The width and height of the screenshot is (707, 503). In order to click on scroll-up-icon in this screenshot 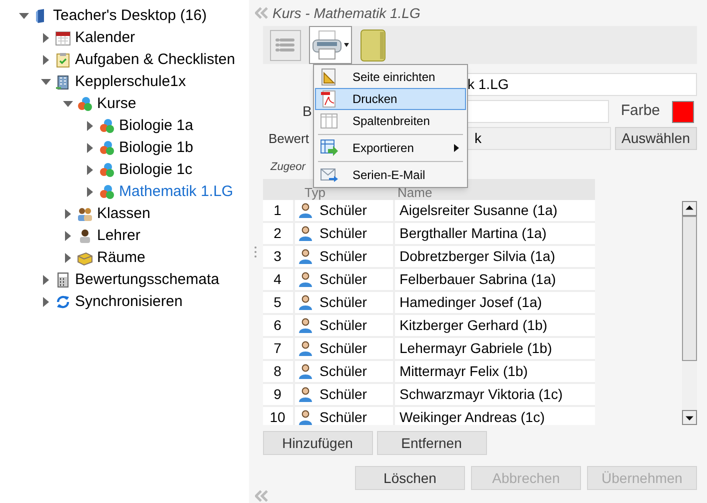, I will do `click(689, 208)`.